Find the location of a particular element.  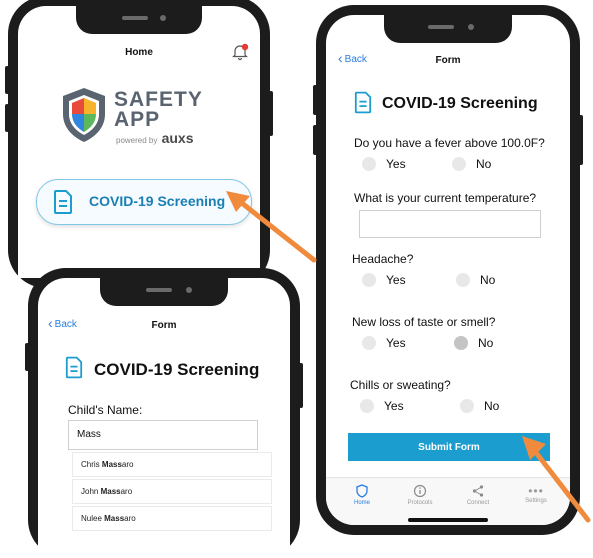

page-title: Home is located at coordinates (139, 52).